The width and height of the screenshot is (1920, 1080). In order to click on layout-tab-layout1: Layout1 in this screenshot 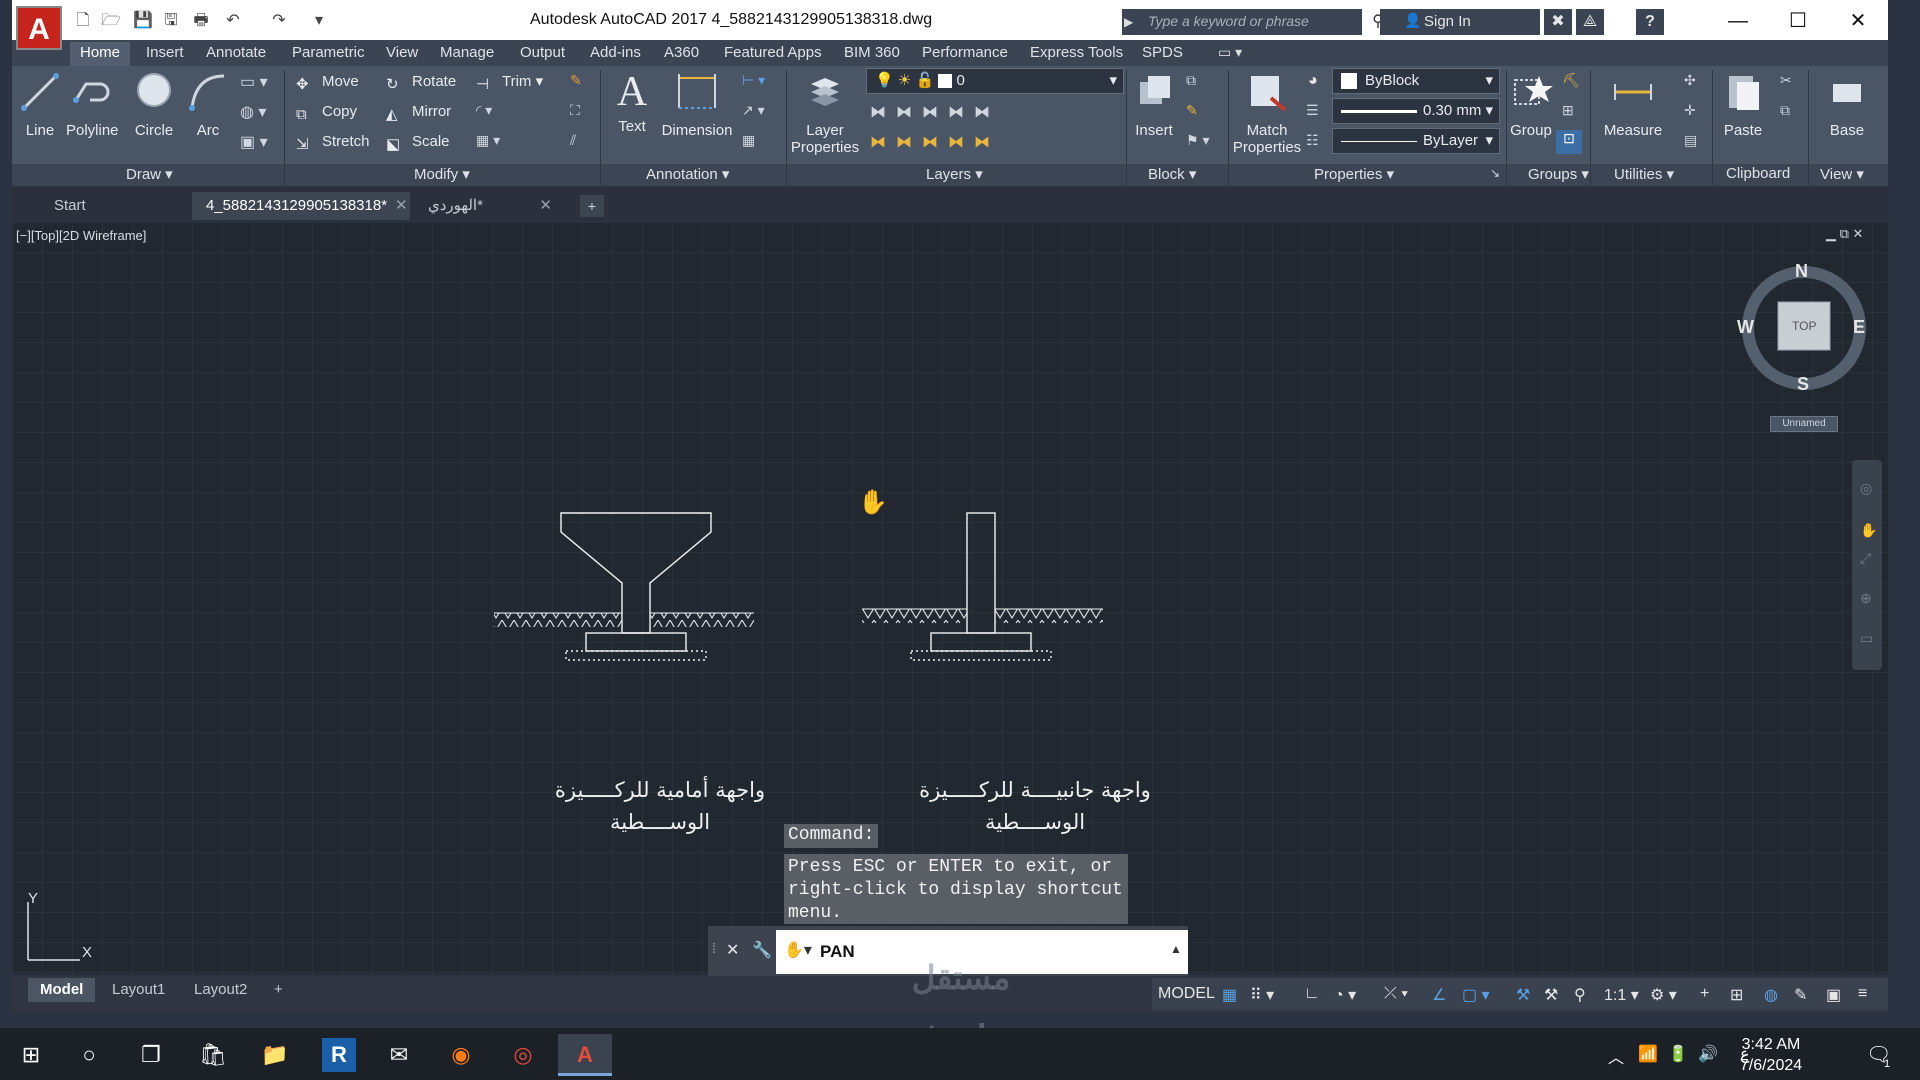, I will do `click(138, 990)`.